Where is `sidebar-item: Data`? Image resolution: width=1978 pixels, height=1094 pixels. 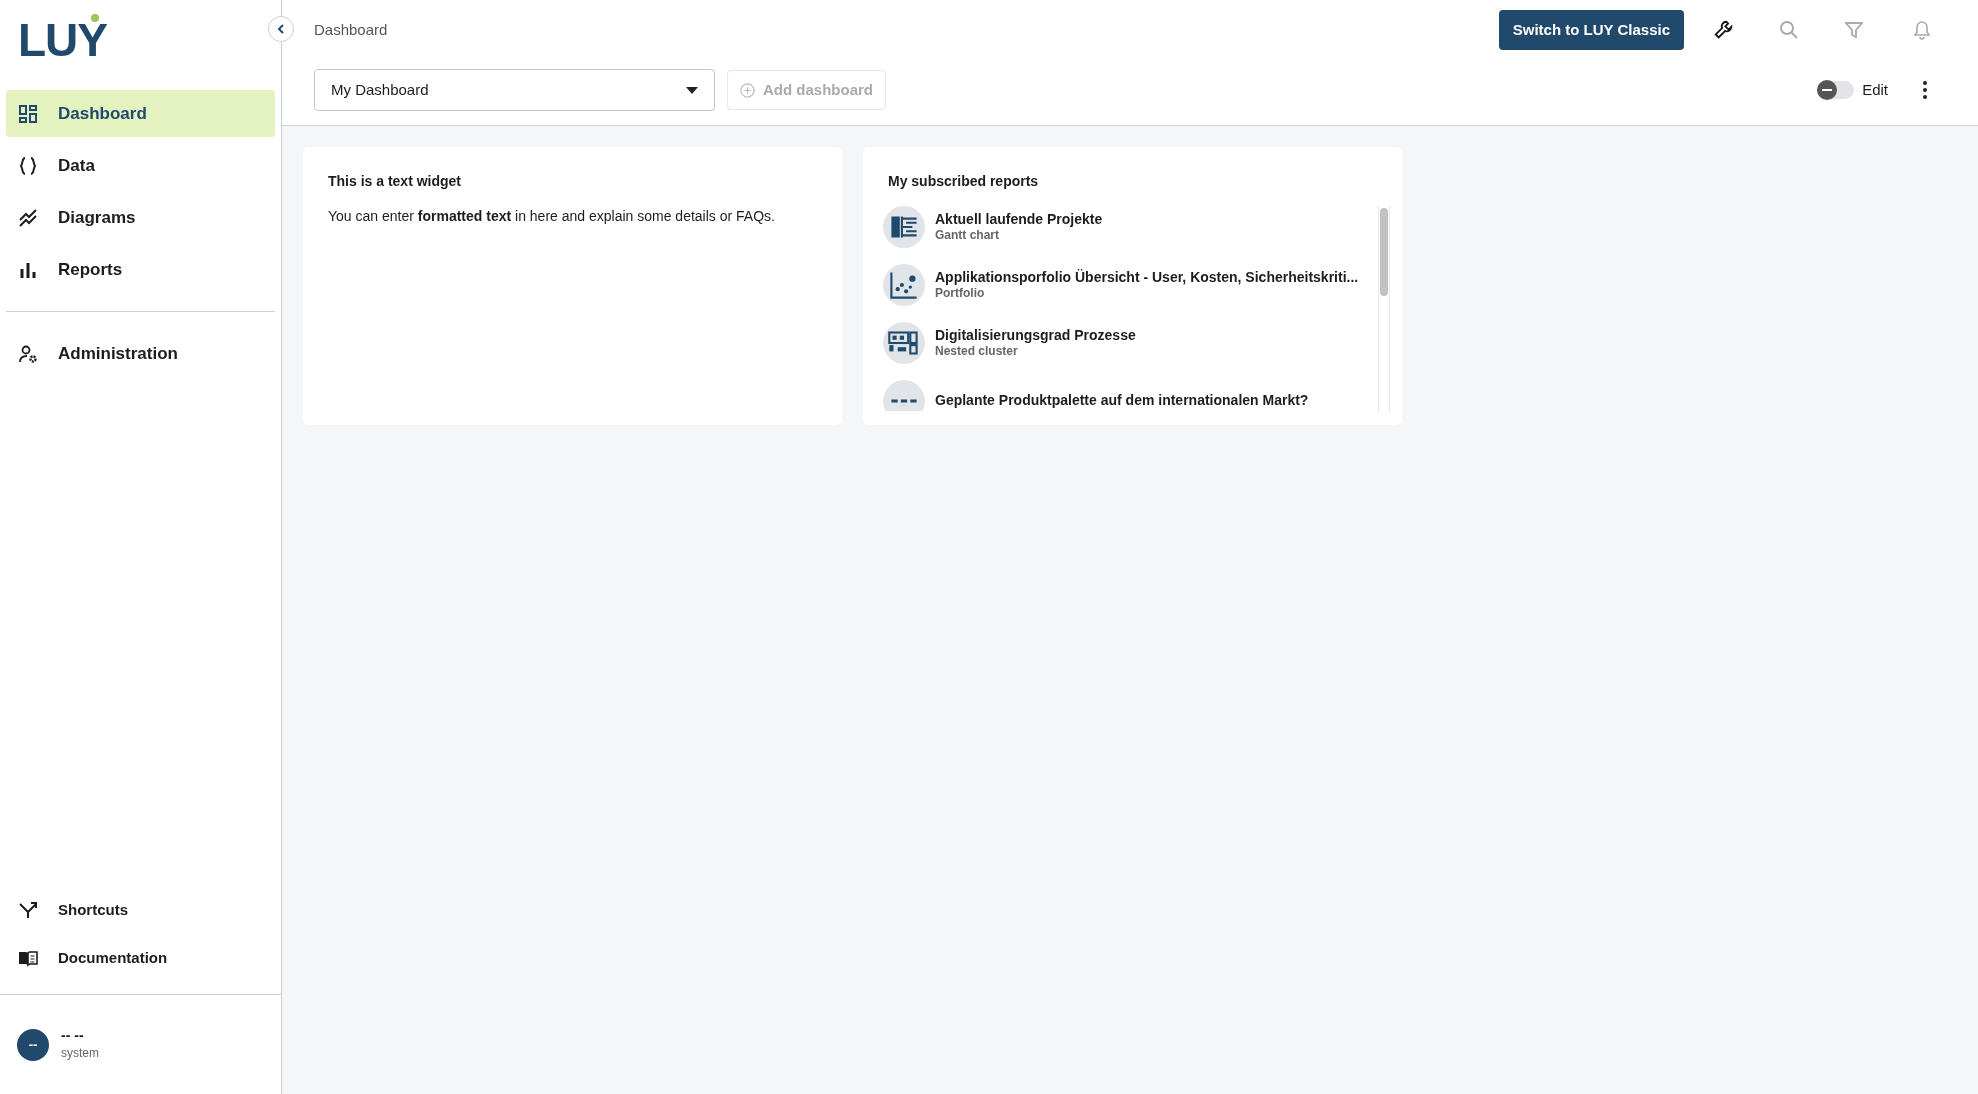
sidebar-item: Data is located at coordinates (140, 165).